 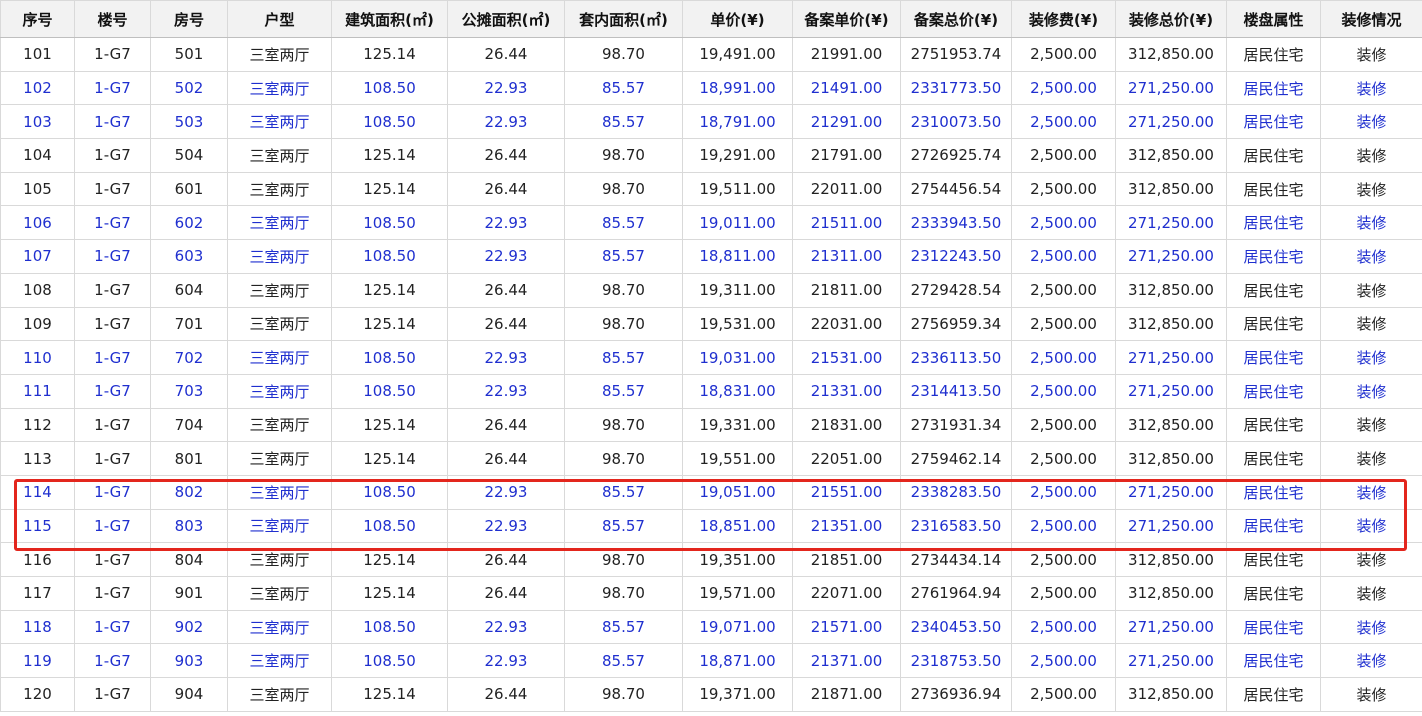 I want to click on filed-unit-price-cell: 21831.00, so click(x=846, y=425).